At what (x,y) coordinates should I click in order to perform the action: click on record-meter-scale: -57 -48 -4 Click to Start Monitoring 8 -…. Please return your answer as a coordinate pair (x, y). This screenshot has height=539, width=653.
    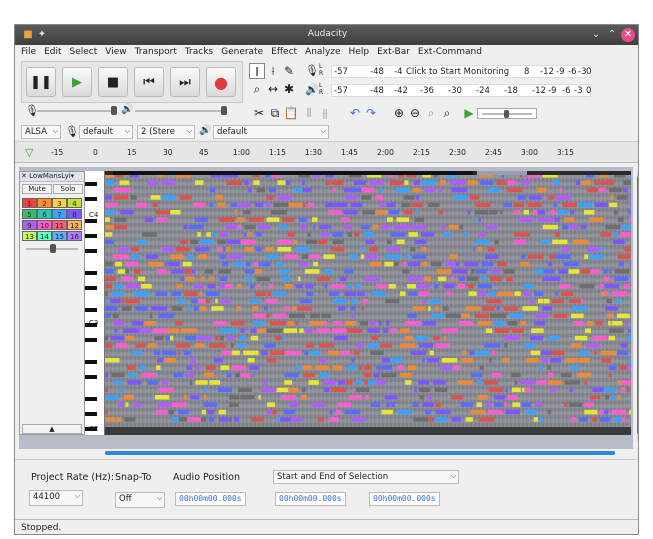
    Looking at the image, I should click on (461, 71).